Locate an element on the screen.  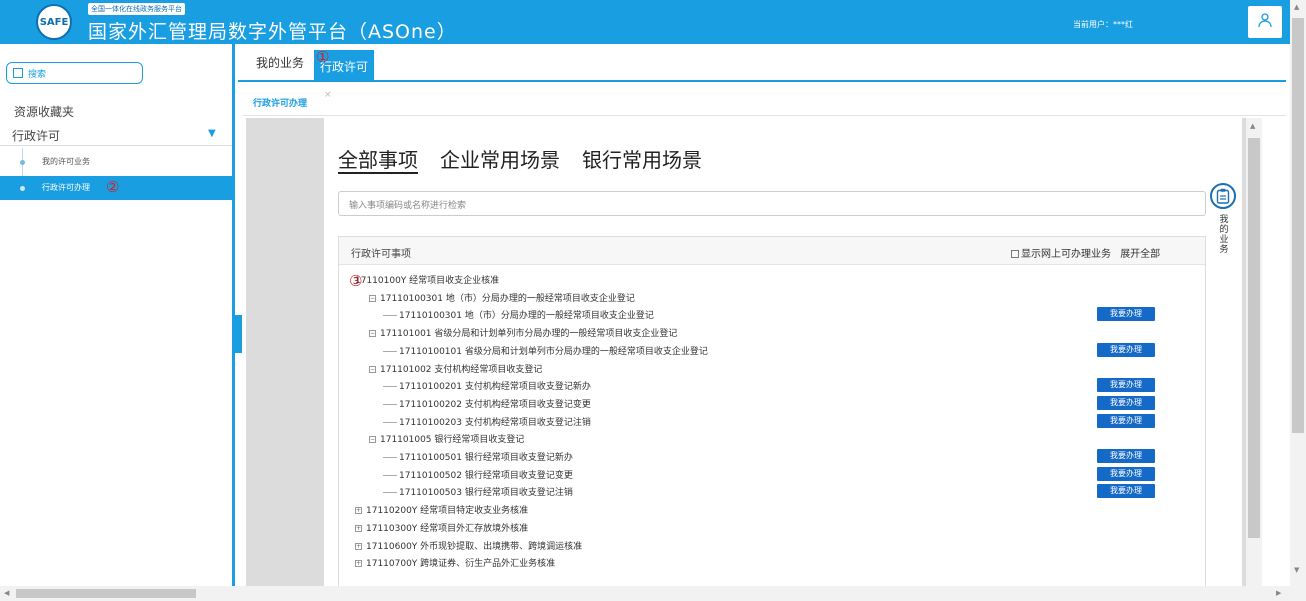
tree-node: 17110100502 银行经常项目收支登记变更 is located at coordinates (478, 474).